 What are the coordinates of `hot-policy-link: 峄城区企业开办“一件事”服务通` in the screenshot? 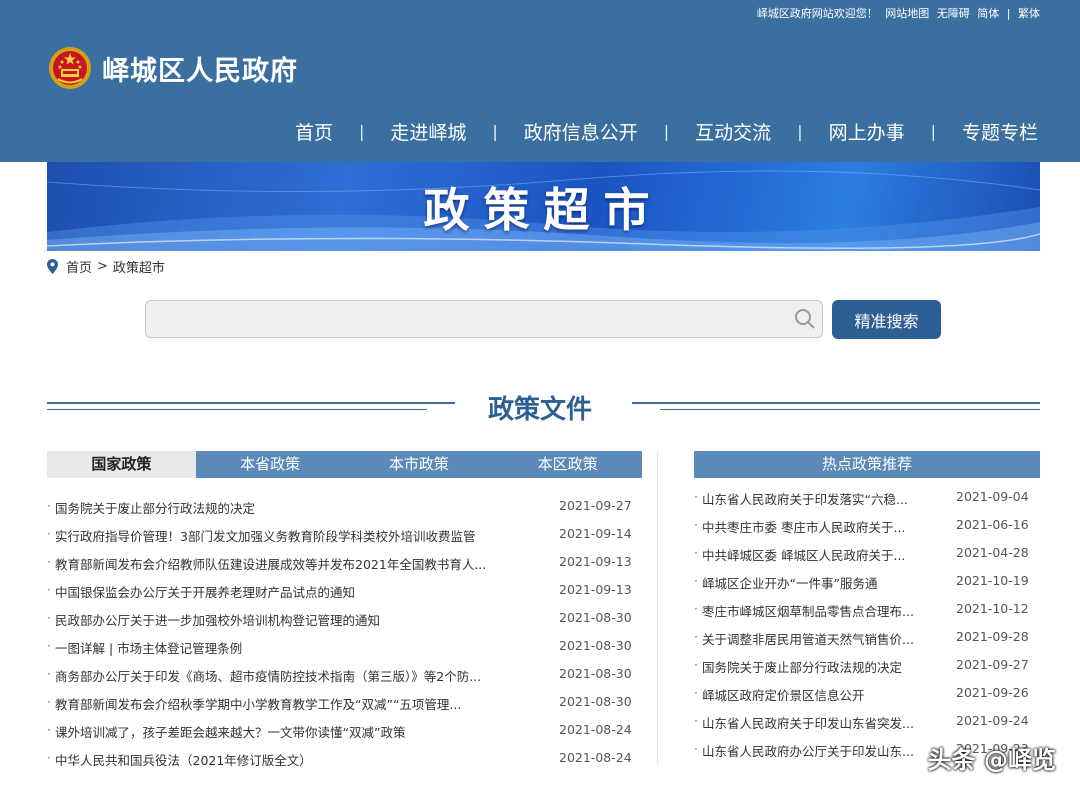 It's located at (816, 582).